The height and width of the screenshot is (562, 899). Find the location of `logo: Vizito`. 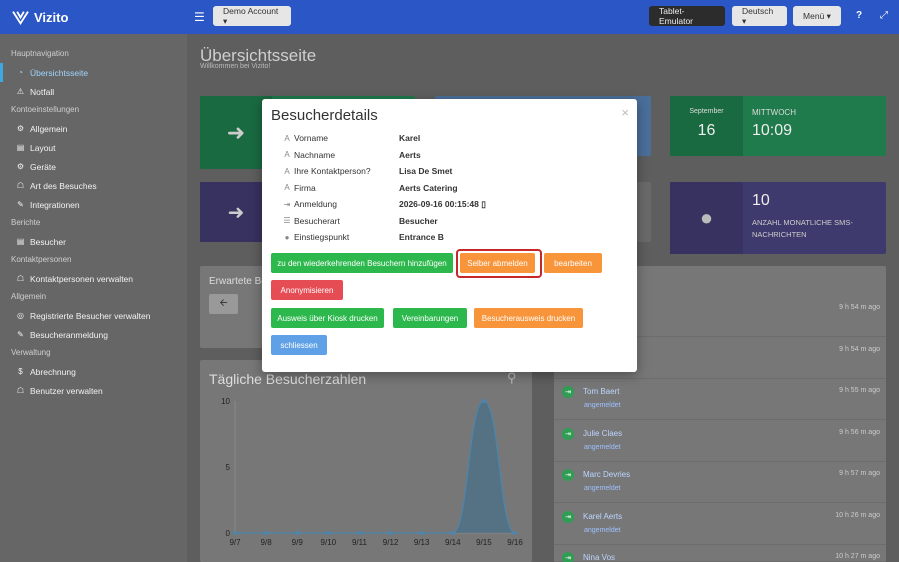

logo: Vizito is located at coordinates (99, 17).